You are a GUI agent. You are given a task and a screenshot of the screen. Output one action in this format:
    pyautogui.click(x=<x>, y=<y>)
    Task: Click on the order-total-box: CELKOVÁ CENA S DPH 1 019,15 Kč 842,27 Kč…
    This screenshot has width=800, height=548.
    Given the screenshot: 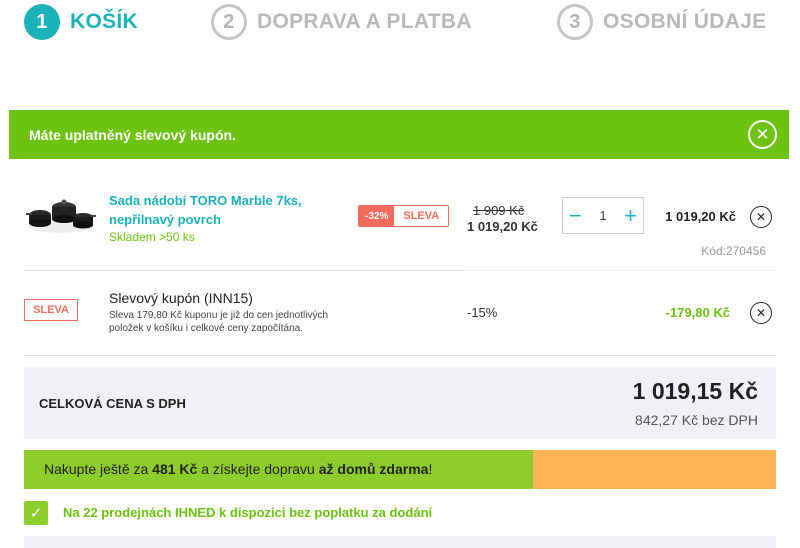 What is the action you would take?
    pyautogui.click(x=400, y=403)
    